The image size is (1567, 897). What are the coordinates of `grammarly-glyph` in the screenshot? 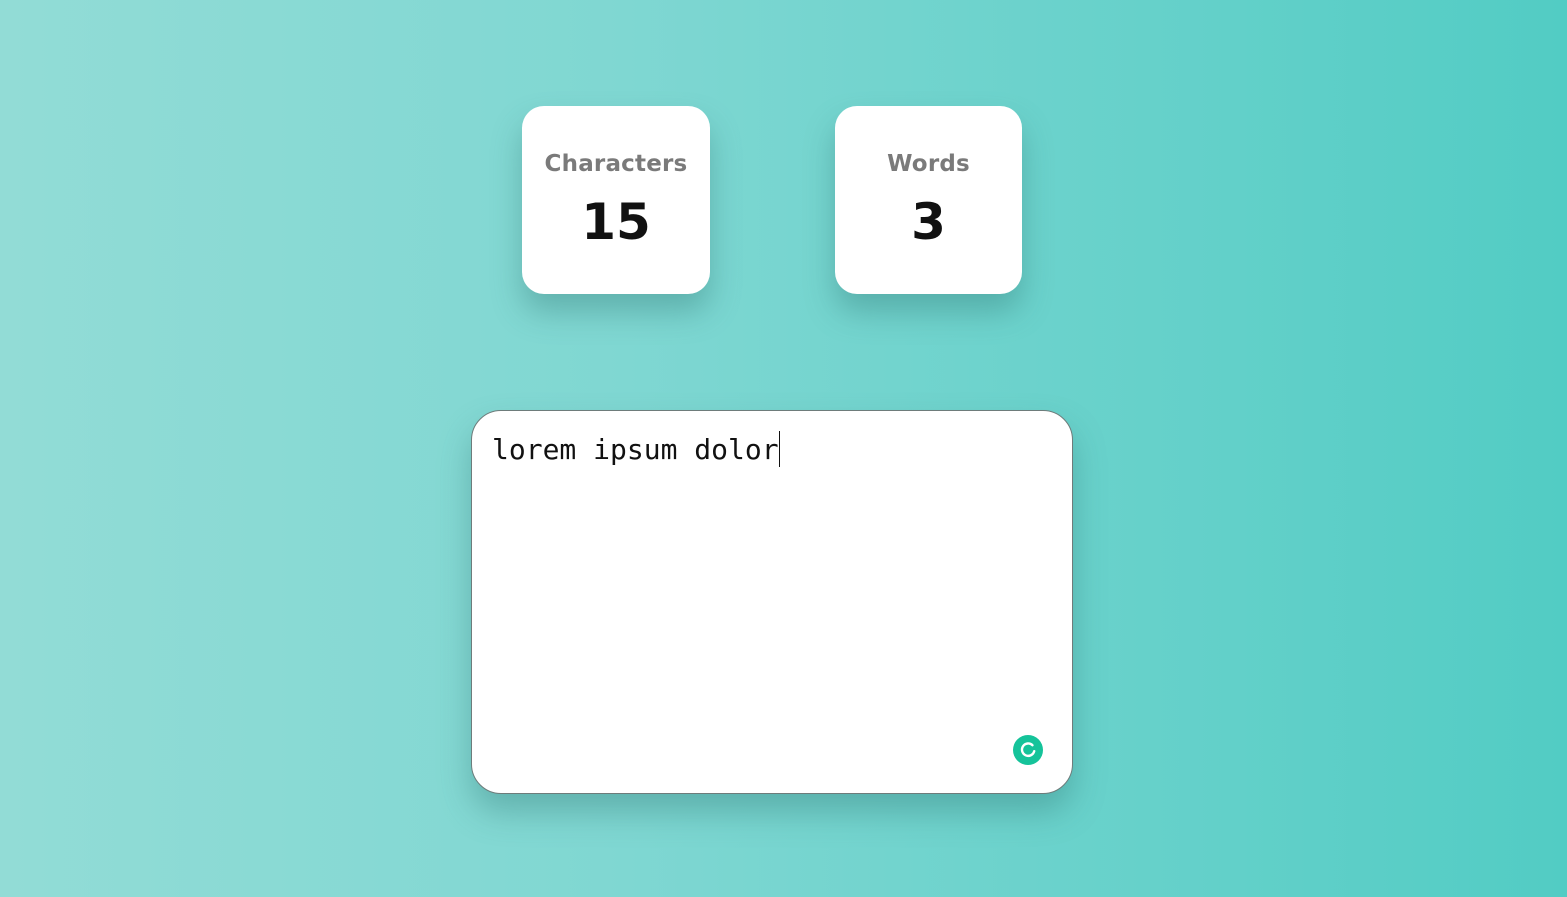 It's located at (1028, 750).